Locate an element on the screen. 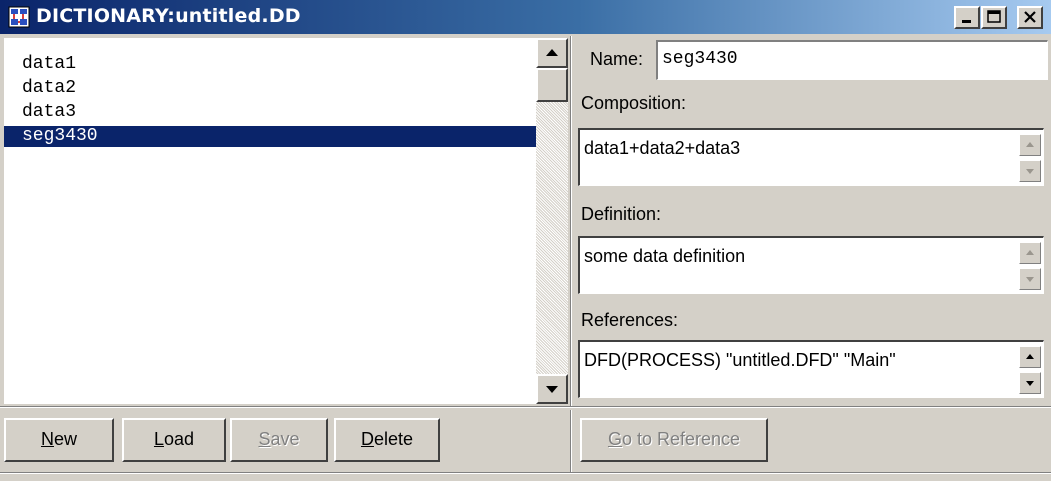 The height and width of the screenshot is (481, 1051). list-item-selected: seg3430 is located at coordinates (270, 136).